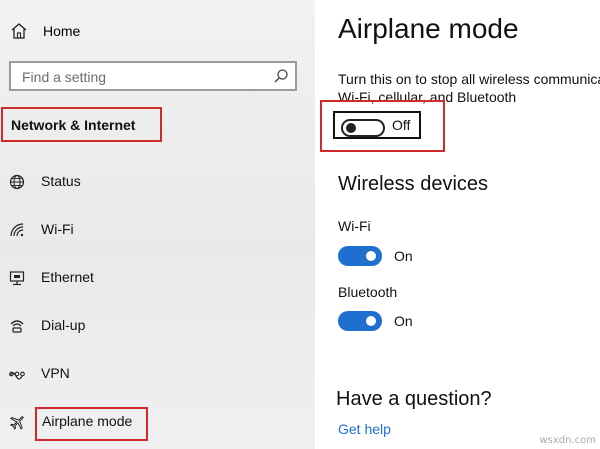 This screenshot has width=600, height=449. Describe the element at coordinates (157, 182) in the screenshot. I see `sidebar-item-status: Status` at that location.